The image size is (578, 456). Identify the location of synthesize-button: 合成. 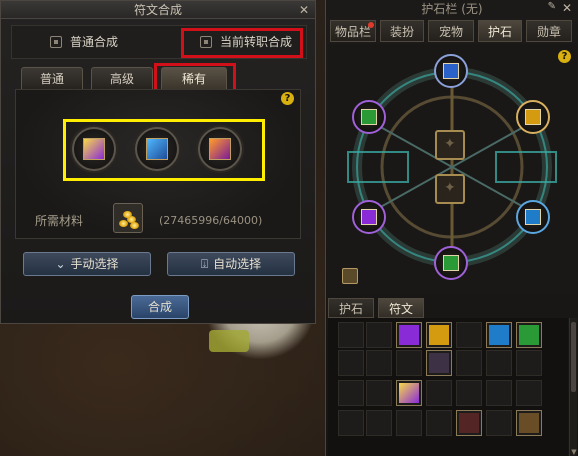
(160, 307).